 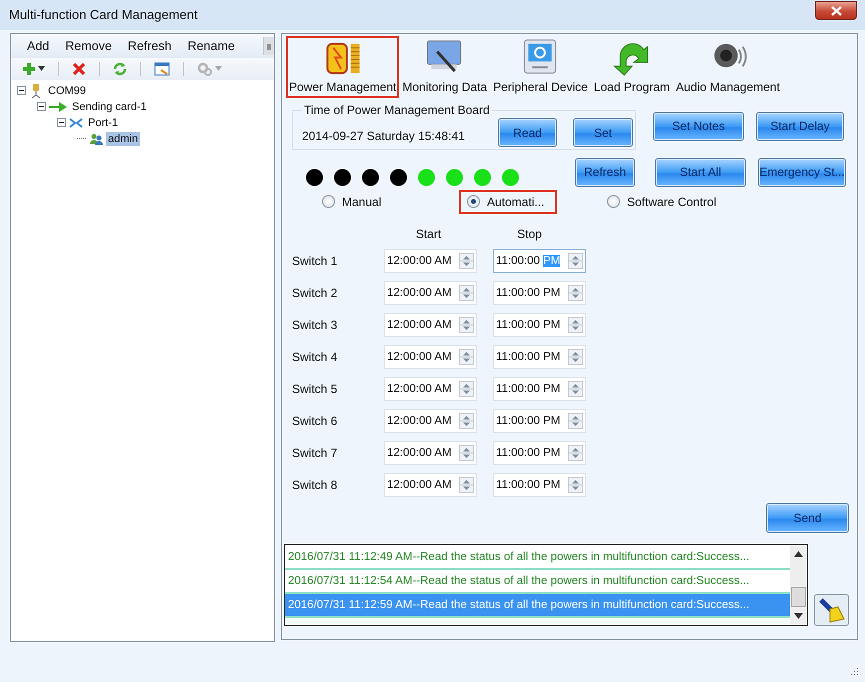 What do you see at coordinates (103, 123) in the screenshot?
I see `tree-item: Port-1` at bounding box center [103, 123].